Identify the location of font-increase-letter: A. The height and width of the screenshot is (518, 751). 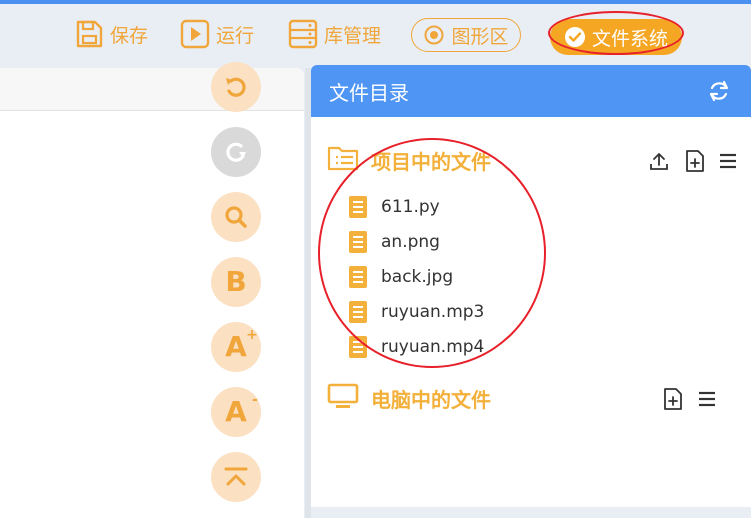
(236, 346).